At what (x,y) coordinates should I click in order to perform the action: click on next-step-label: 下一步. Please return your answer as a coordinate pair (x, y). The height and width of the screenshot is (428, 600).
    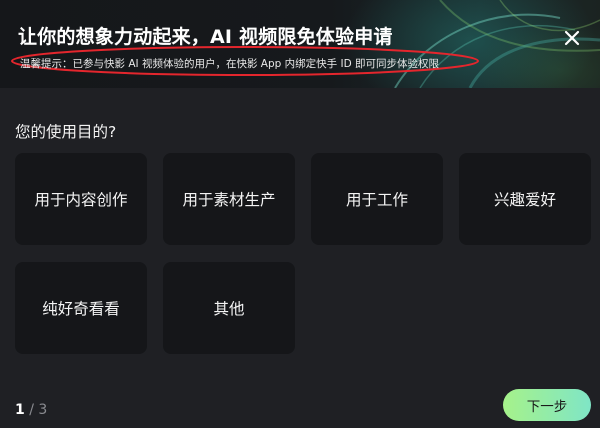
    Looking at the image, I should click on (547, 407).